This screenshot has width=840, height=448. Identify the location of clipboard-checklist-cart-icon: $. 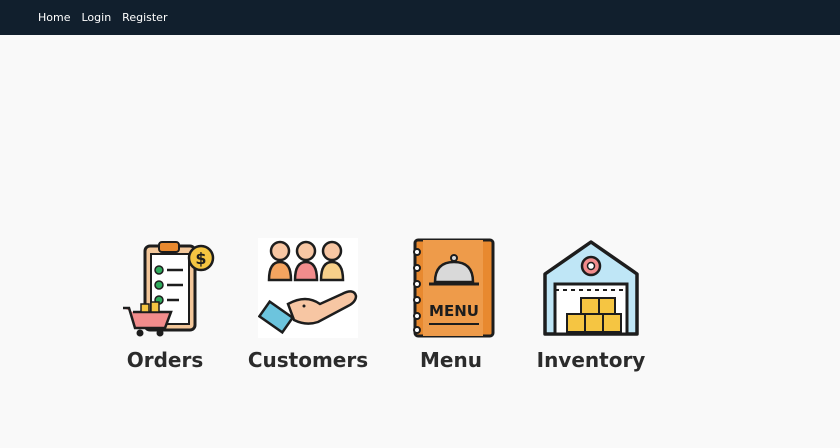
(169, 289).